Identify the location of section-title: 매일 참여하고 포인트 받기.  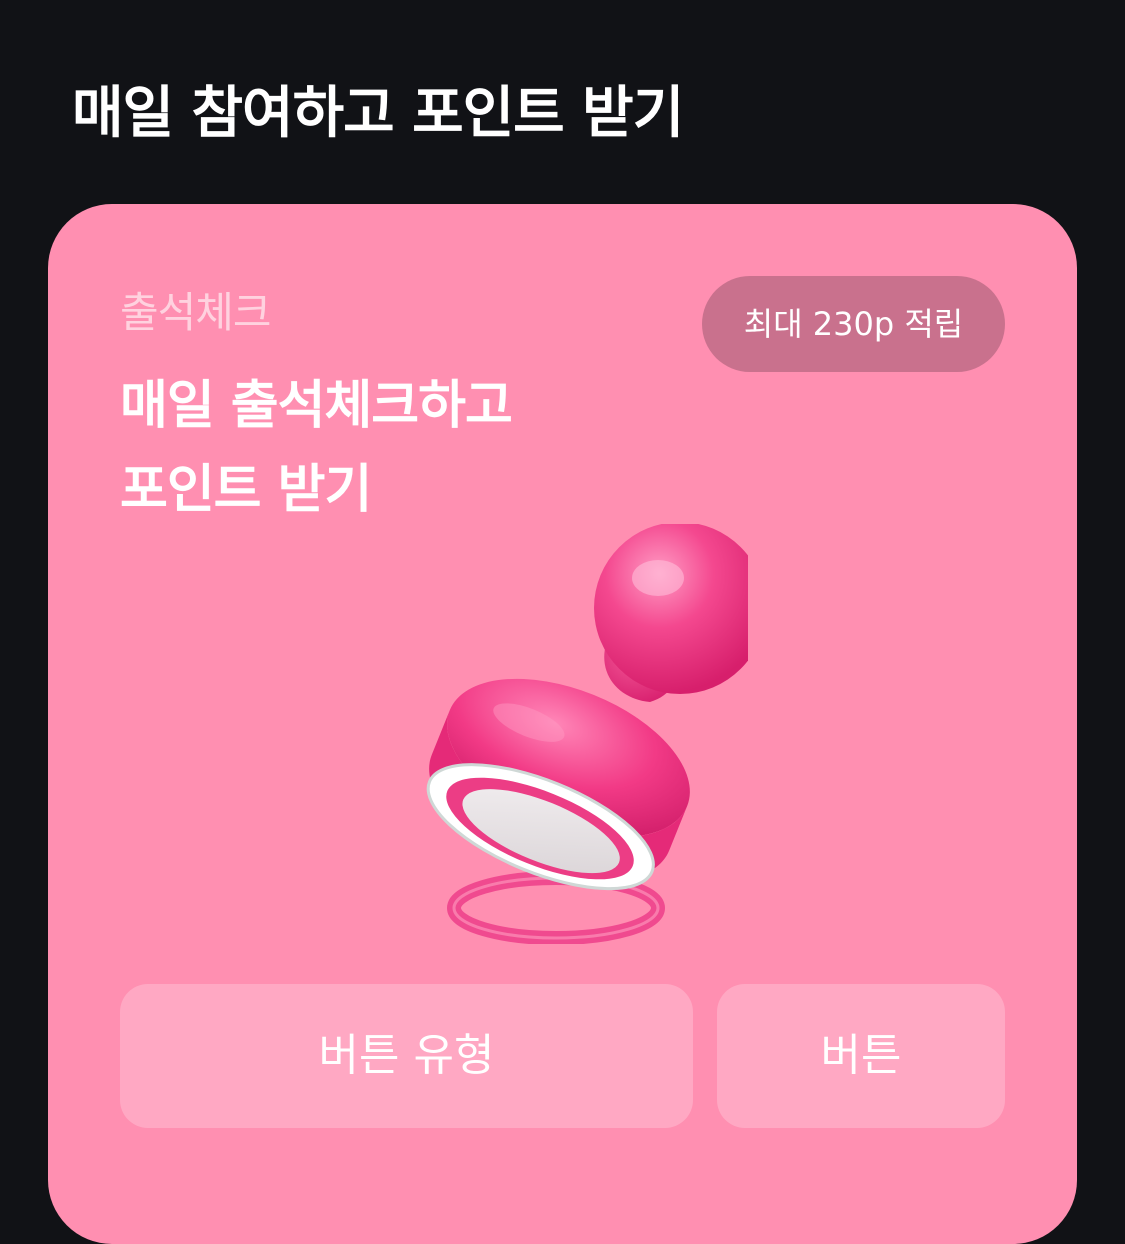
(378, 113).